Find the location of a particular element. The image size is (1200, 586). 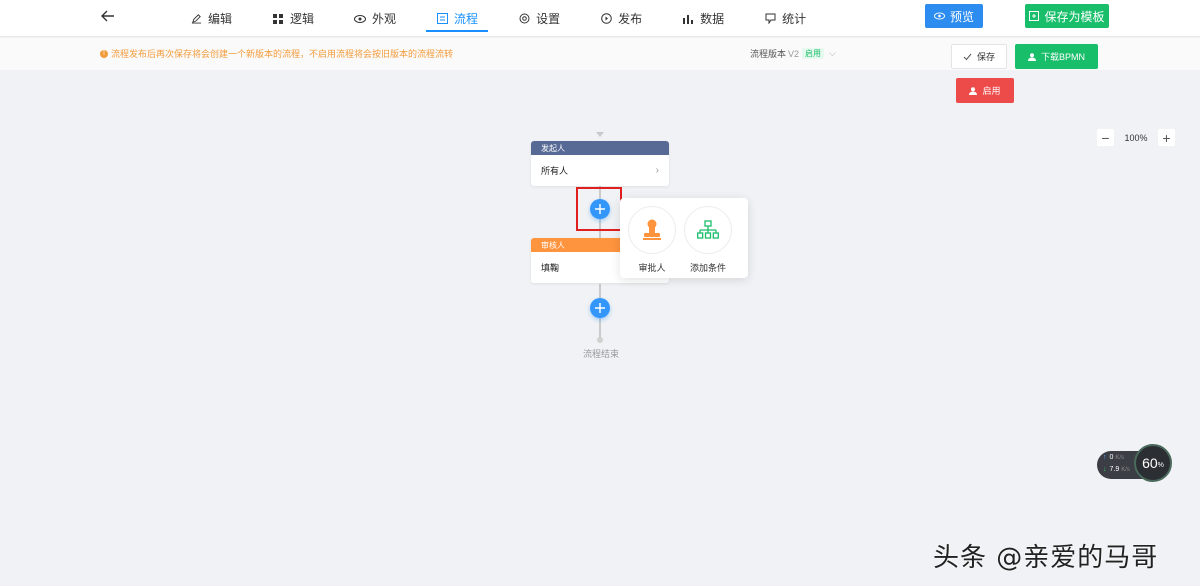

stamp-icon is located at coordinates (652, 229).